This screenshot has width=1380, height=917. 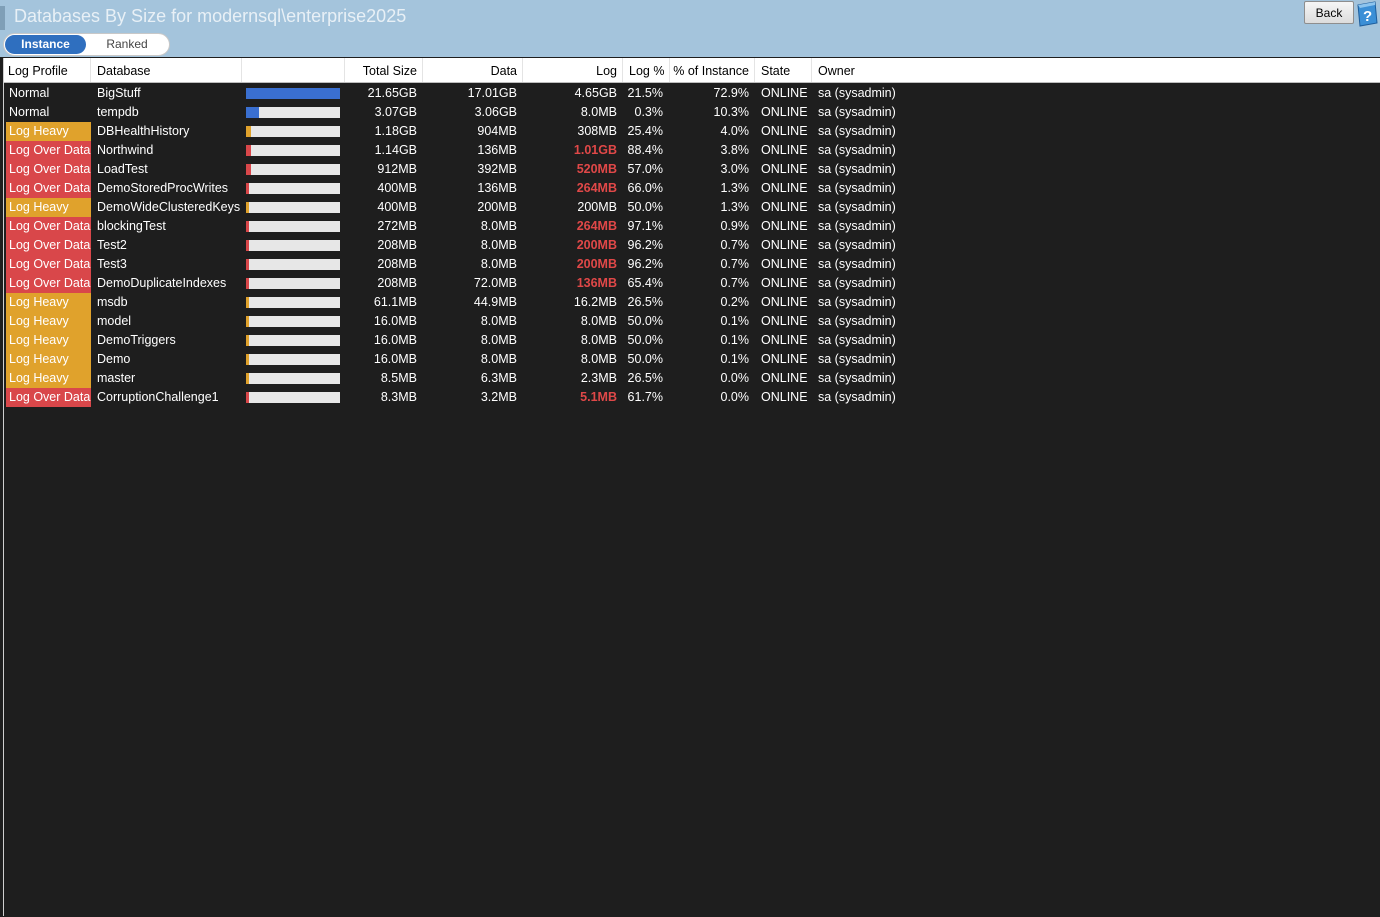 I want to click on tab-ranked: Ranked, so click(x=127, y=44).